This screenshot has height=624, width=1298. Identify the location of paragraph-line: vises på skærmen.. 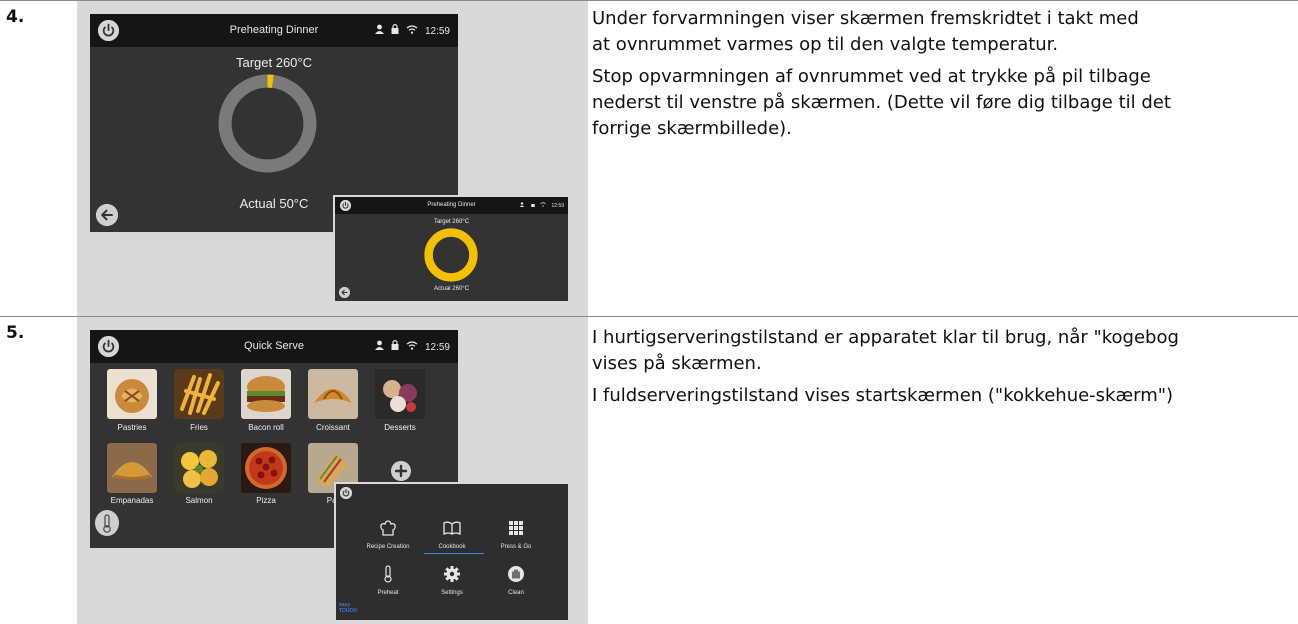
(677, 363).